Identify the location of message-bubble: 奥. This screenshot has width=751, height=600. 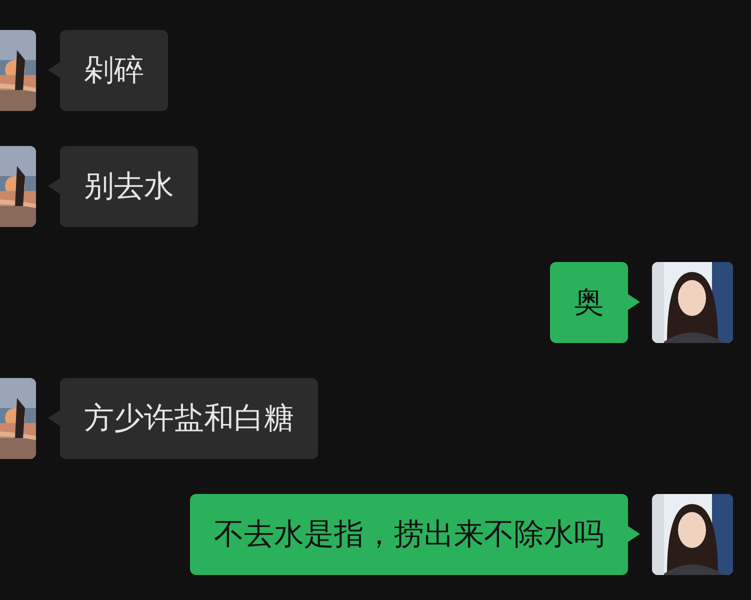
(589, 302).